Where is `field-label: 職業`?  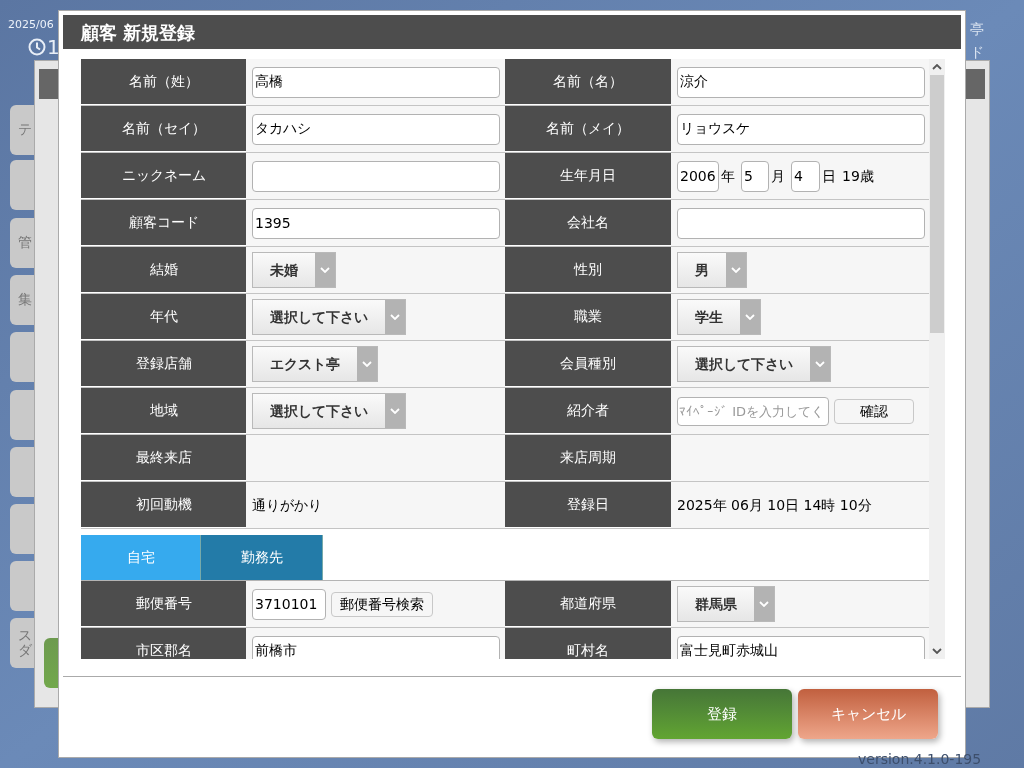 field-label: 職業 is located at coordinates (588, 317).